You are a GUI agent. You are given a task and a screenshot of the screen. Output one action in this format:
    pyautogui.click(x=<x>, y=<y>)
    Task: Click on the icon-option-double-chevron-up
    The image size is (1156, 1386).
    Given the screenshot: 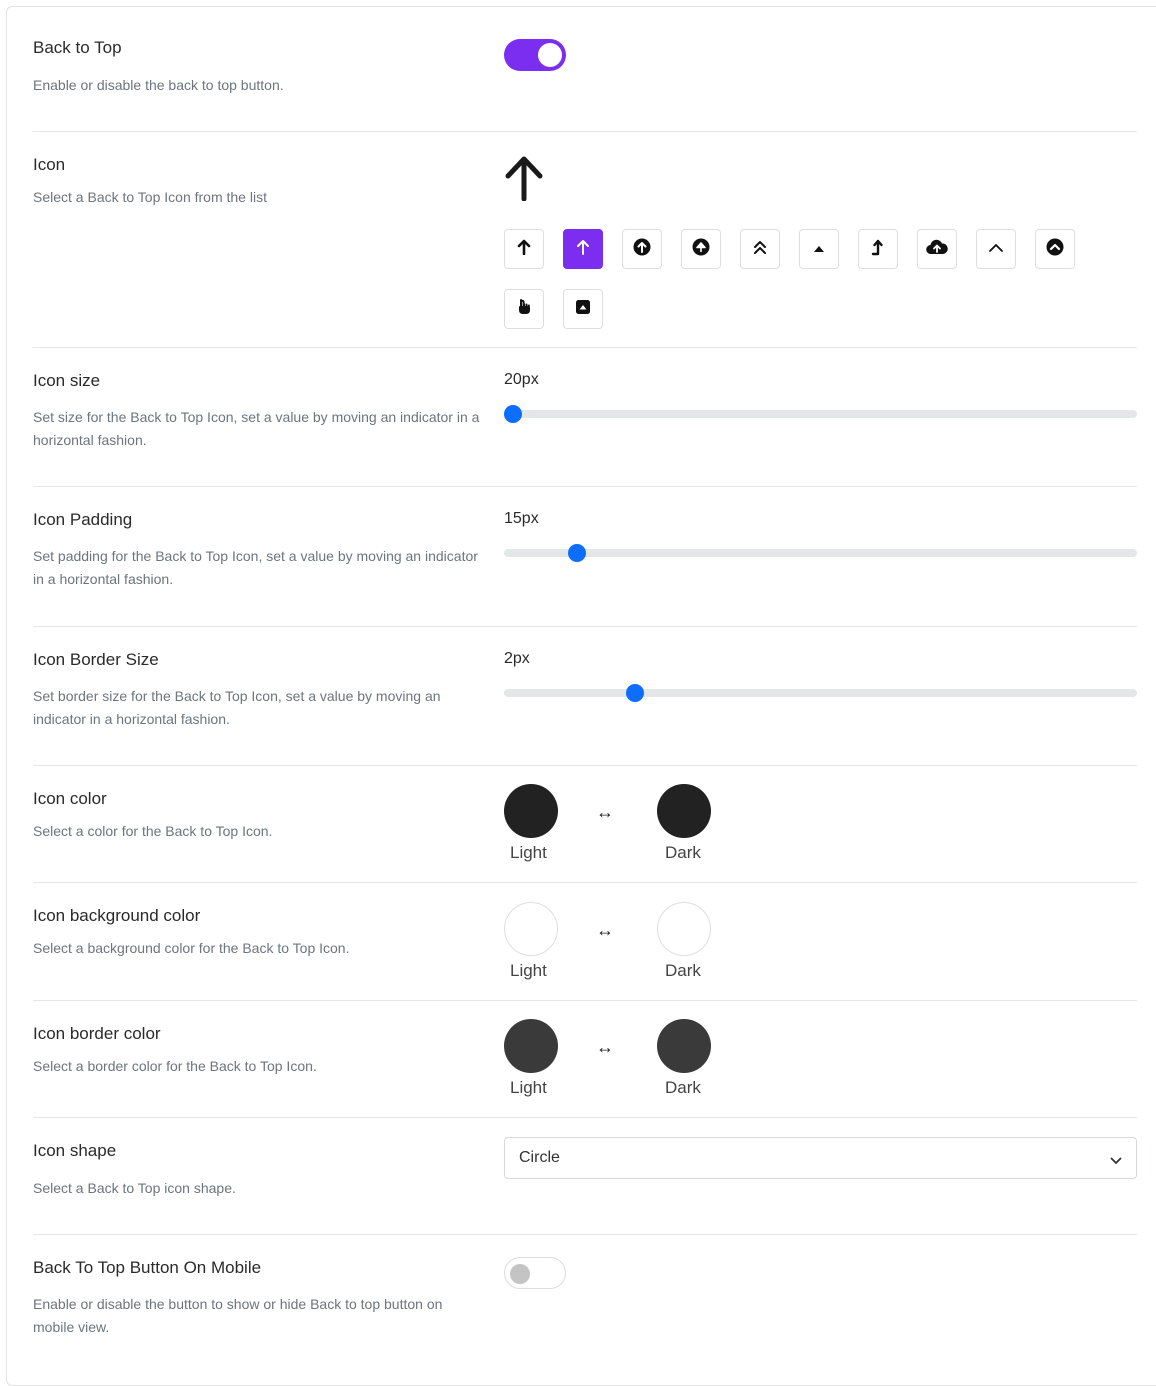 What is the action you would take?
    pyautogui.click(x=760, y=249)
    